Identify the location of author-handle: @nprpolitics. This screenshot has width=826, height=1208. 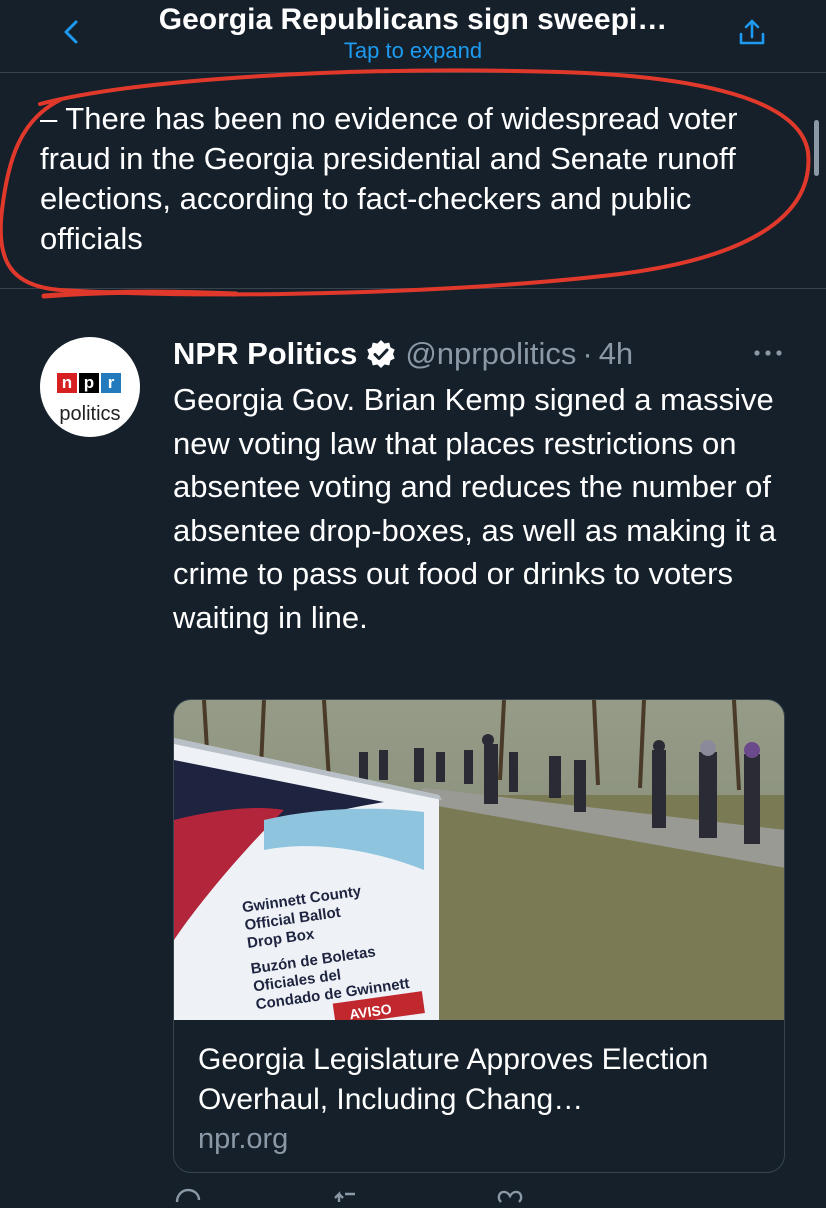
(490, 354).